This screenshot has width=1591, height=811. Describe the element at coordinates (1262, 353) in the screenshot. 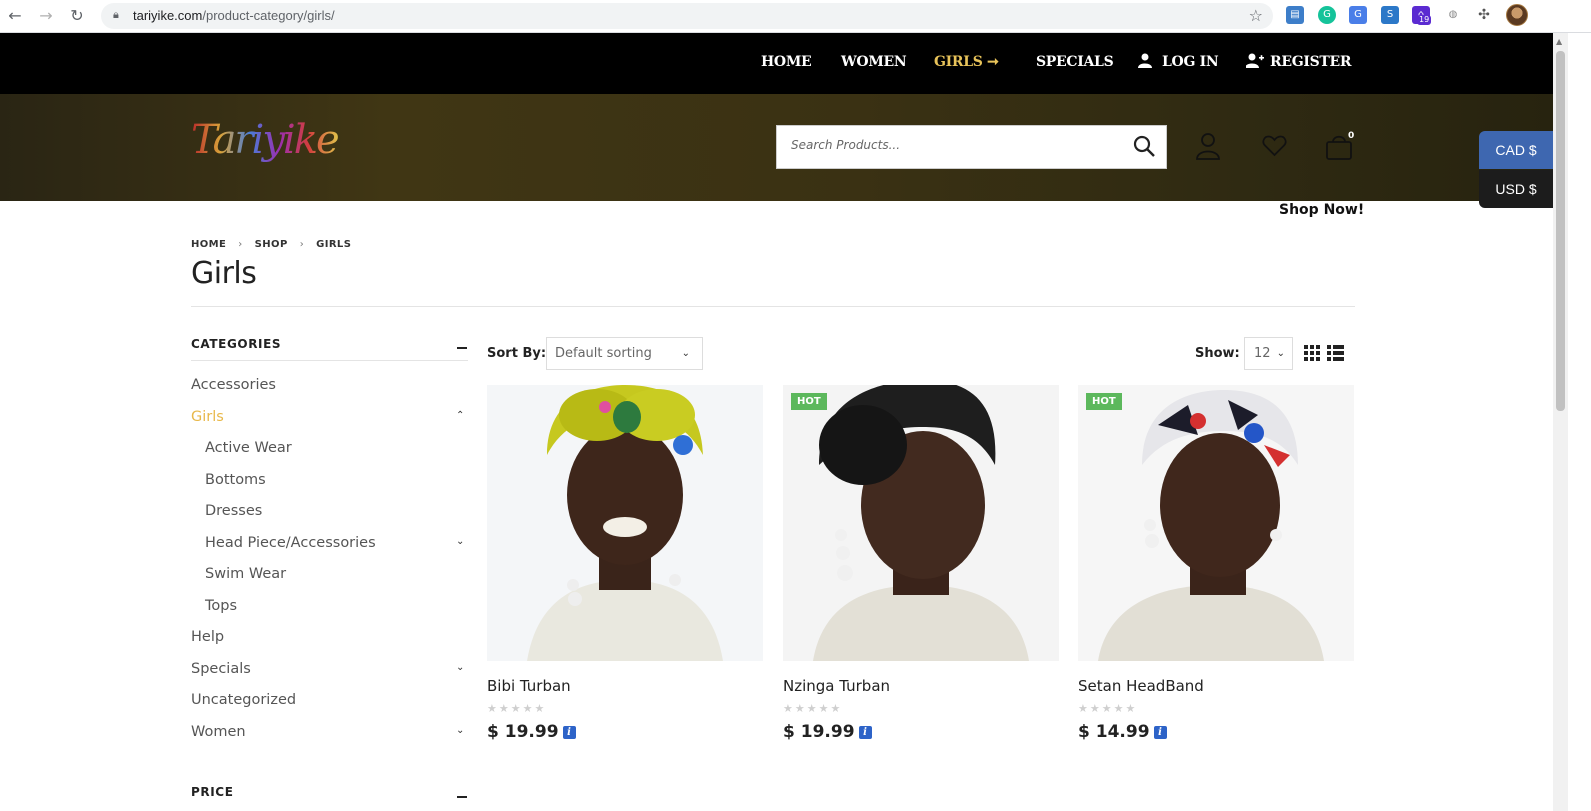

I see `per-page-value: 12` at that location.